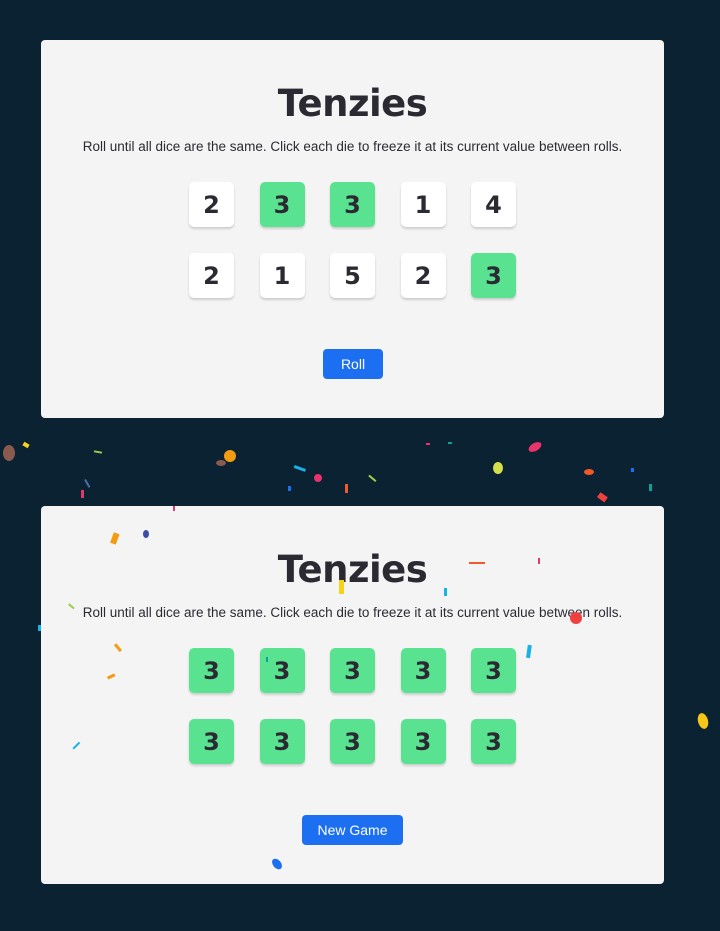  Describe the element at coordinates (493, 204) in the screenshot. I see `die: 4` at that location.